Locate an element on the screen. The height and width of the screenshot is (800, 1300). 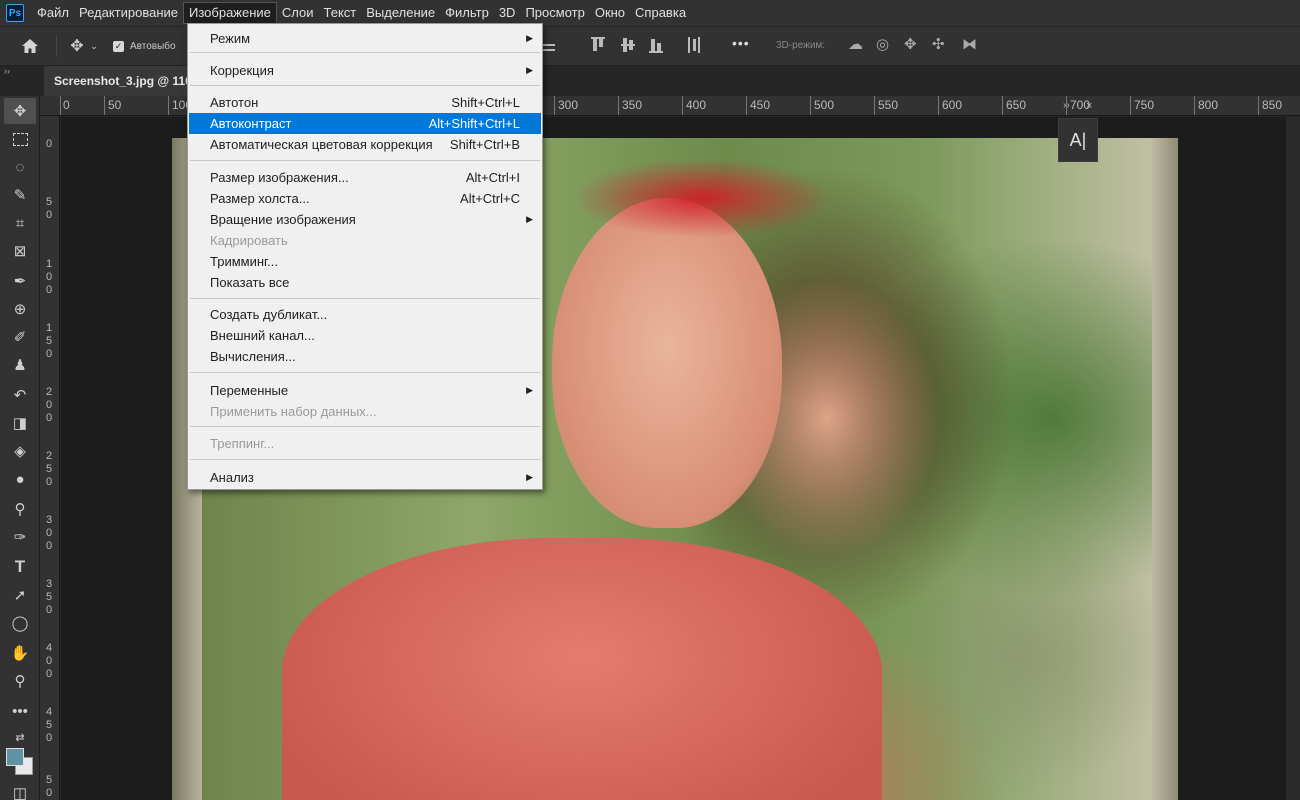
ruler-label: 300 is located at coordinates (568, 105).